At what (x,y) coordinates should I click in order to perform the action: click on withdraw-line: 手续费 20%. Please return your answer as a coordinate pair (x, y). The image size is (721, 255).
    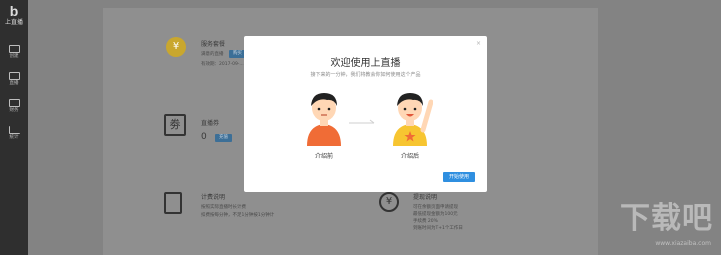
    Looking at the image, I should click on (425, 221).